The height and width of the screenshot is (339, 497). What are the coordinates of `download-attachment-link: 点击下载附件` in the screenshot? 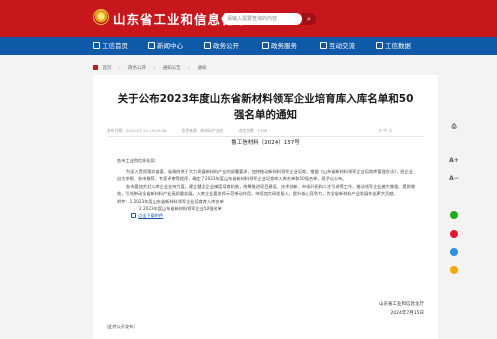 It's located at (267, 215).